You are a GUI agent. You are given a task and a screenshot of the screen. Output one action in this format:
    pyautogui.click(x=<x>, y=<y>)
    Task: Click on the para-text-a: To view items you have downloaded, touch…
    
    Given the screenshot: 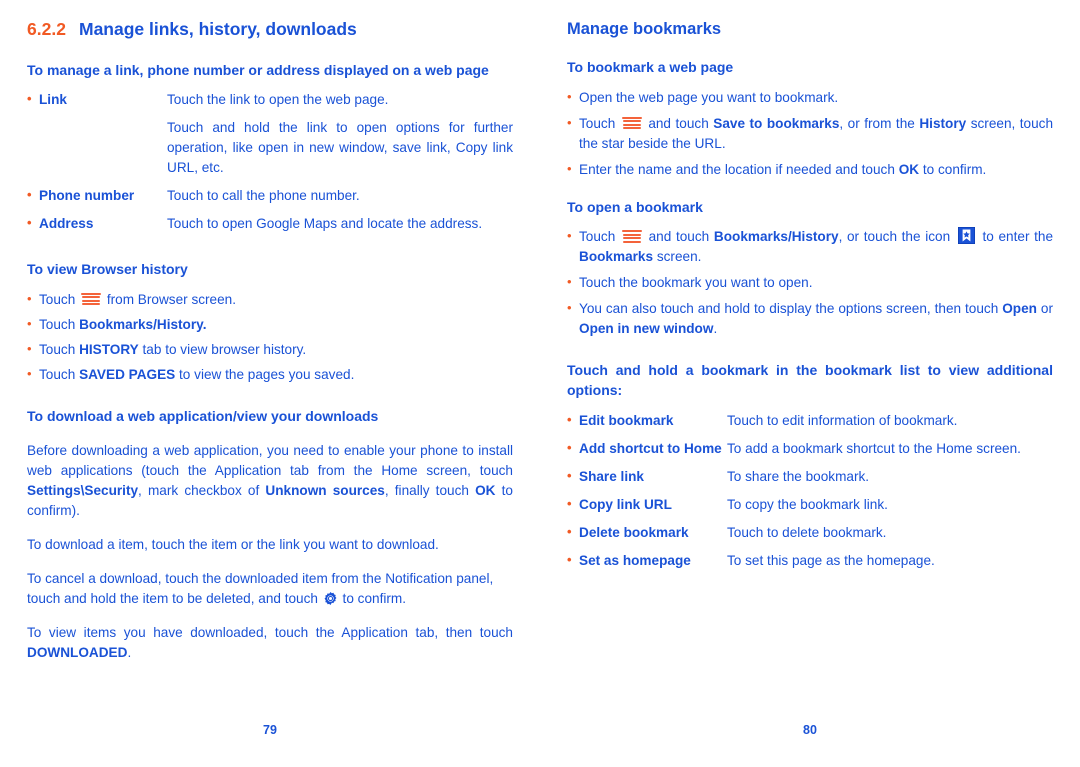 What is the action you would take?
    pyautogui.click(x=270, y=632)
    